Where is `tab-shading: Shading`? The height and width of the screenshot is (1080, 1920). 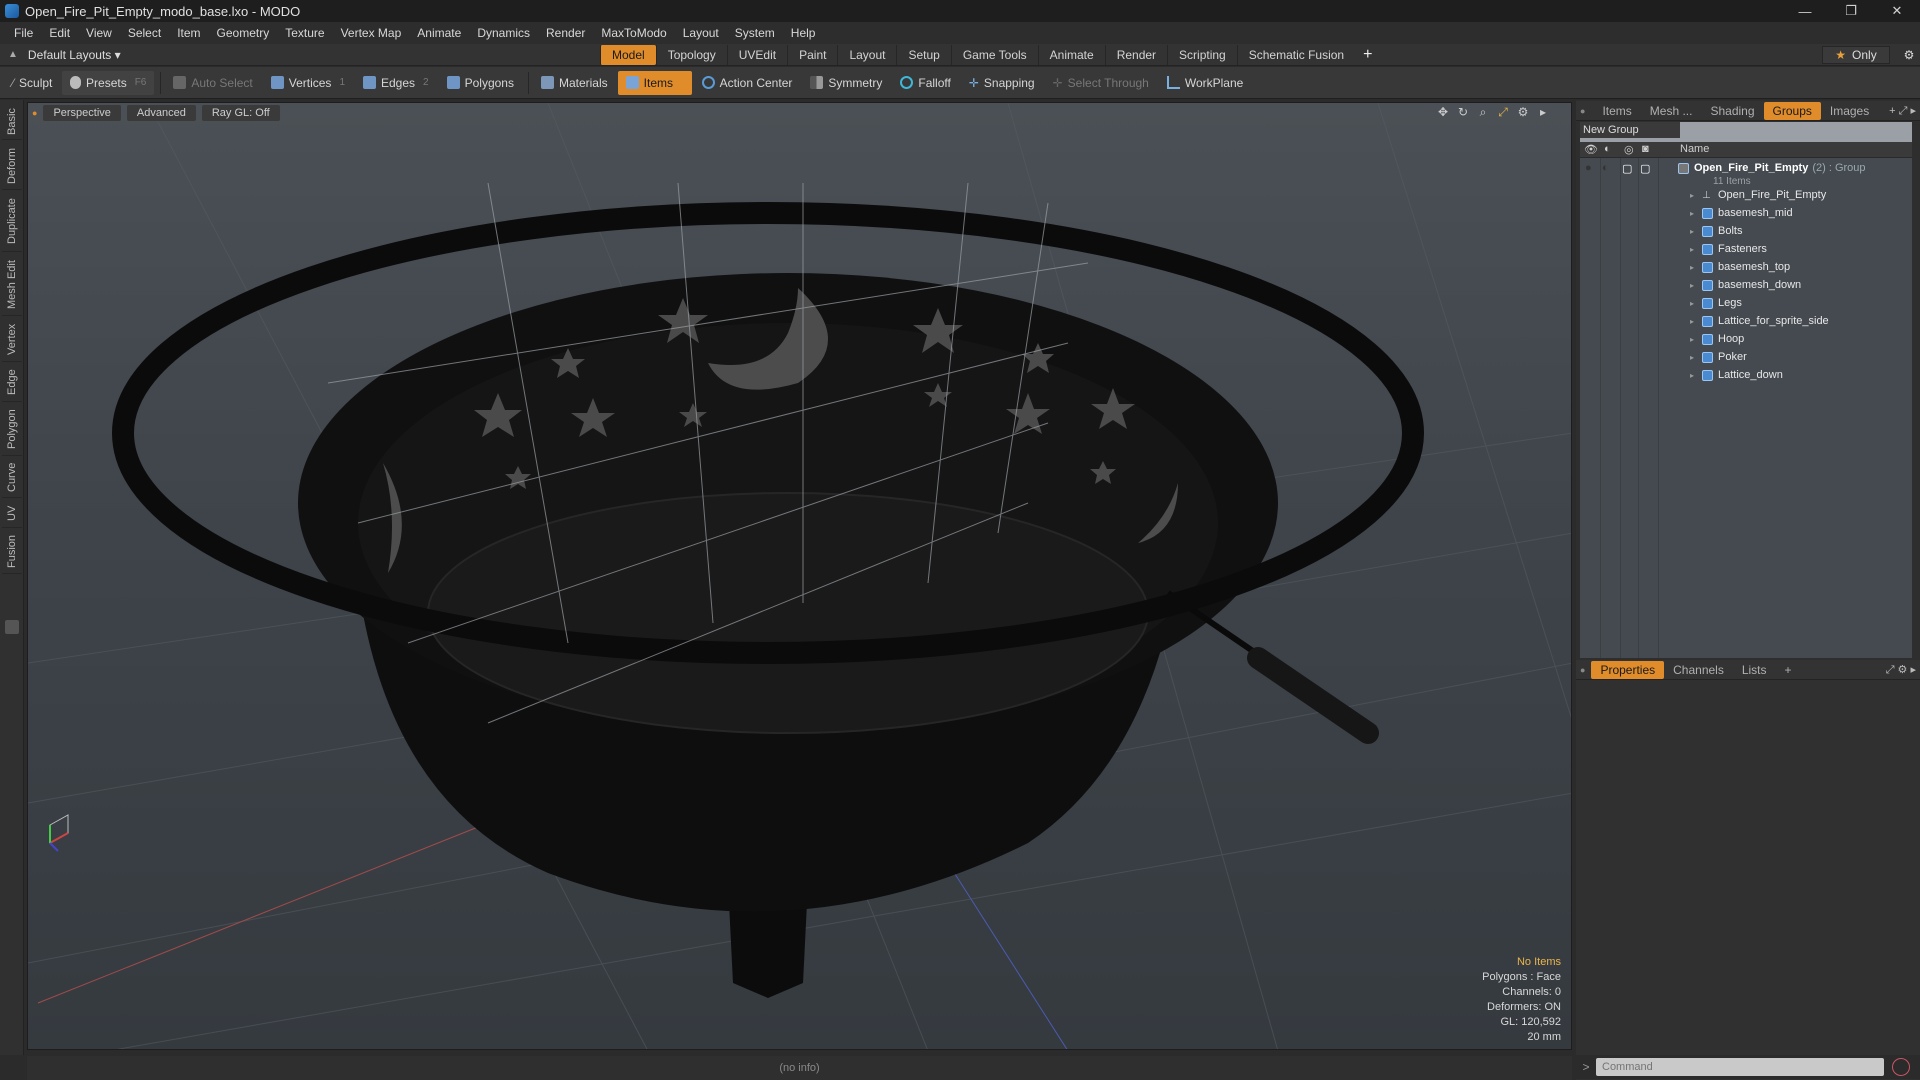 tab-shading: Shading is located at coordinates (1732, 111).